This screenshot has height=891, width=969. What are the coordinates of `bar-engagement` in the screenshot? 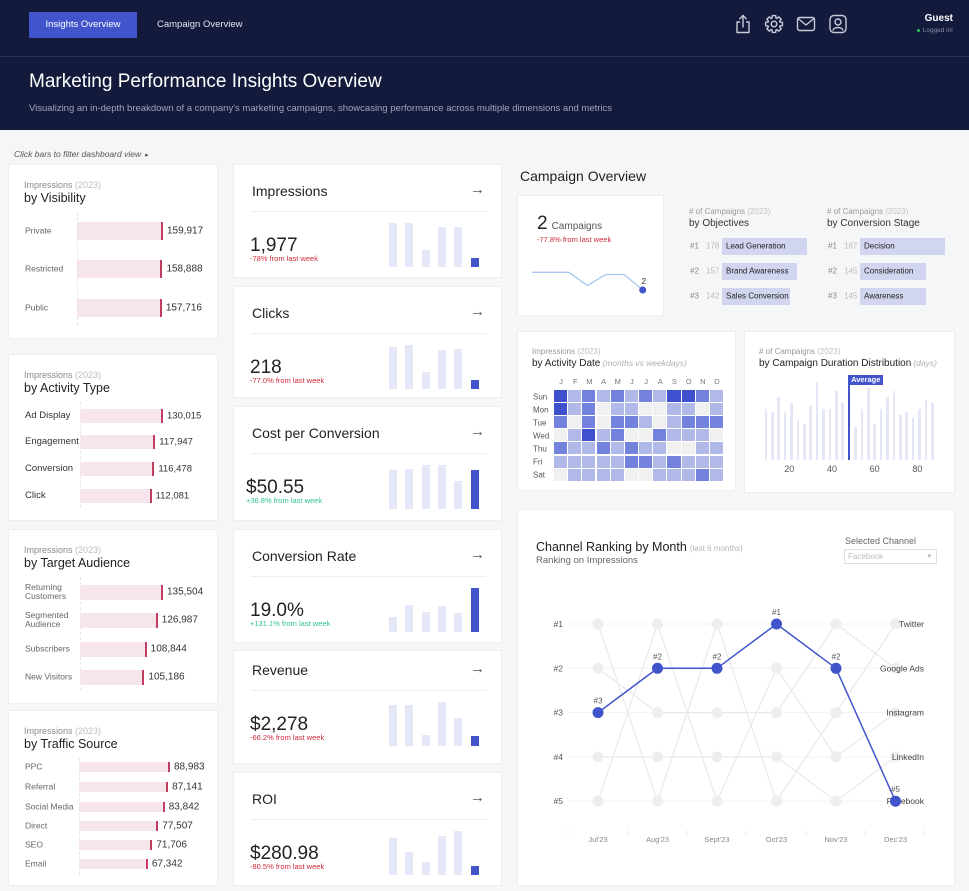 It's located at (118, 442).